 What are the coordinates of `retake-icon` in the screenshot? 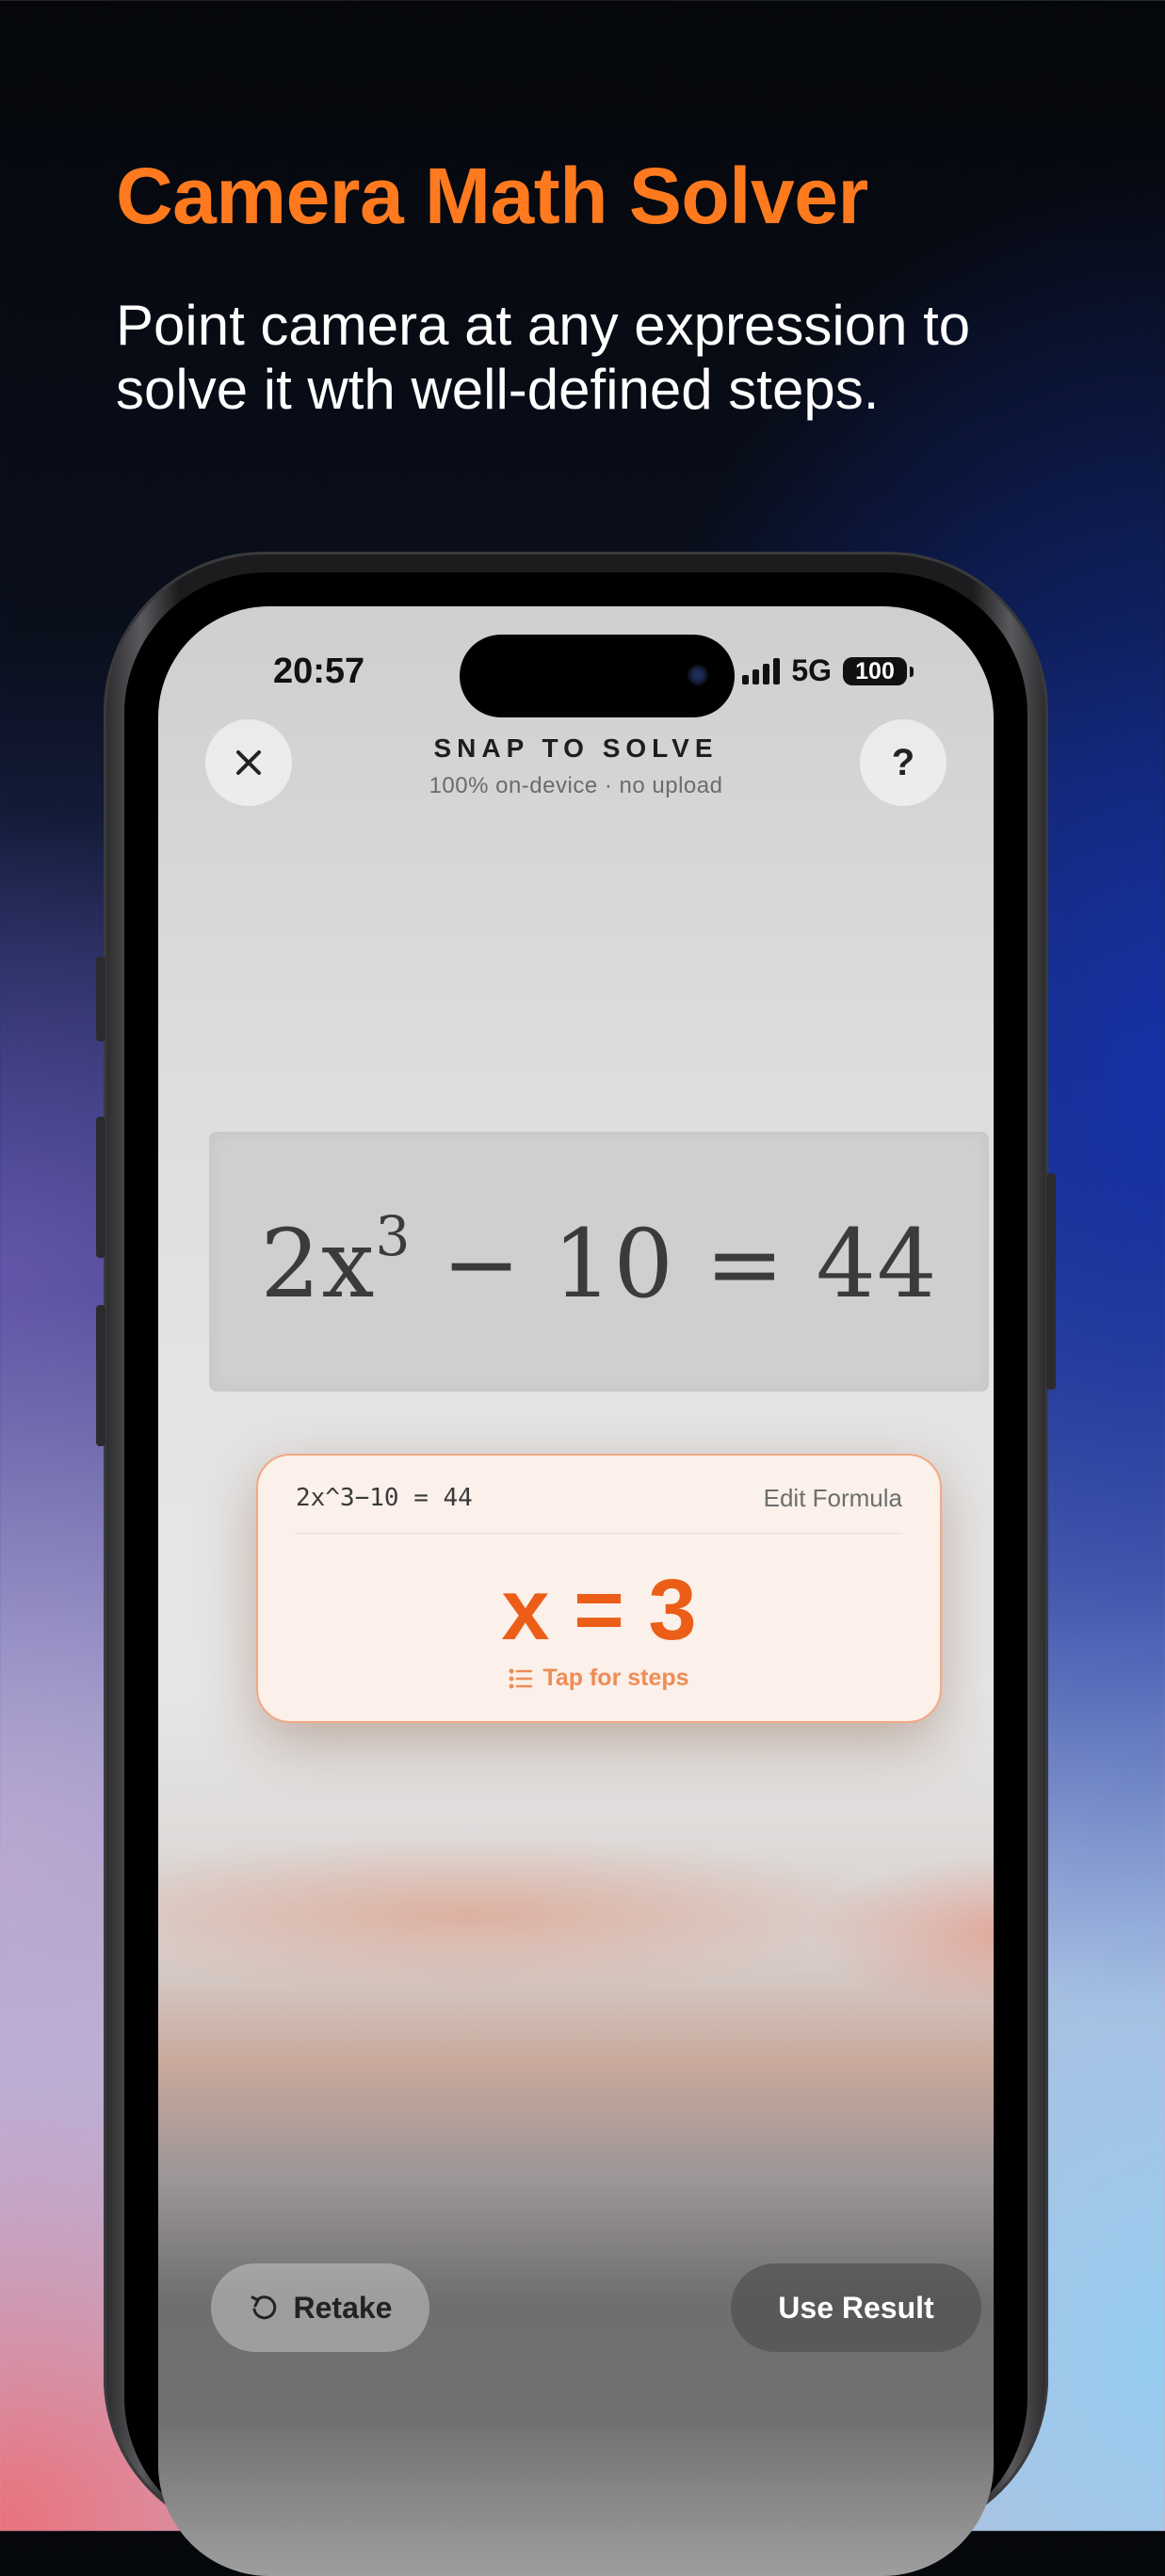 It's located at (264, 2307).